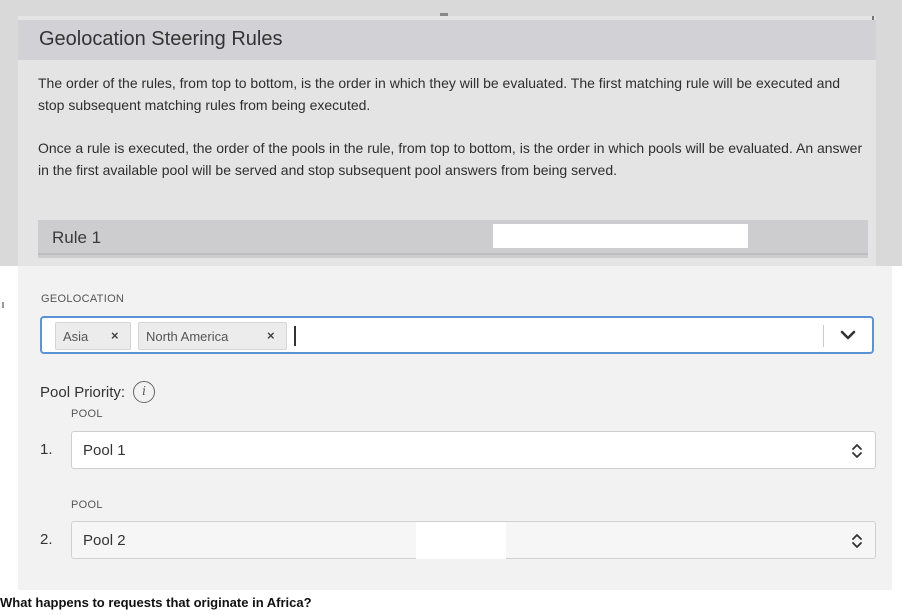 The width and height of the screenshot is (902, 614). I want to click on pool-2-field-label: POOL, so click(87, 505).